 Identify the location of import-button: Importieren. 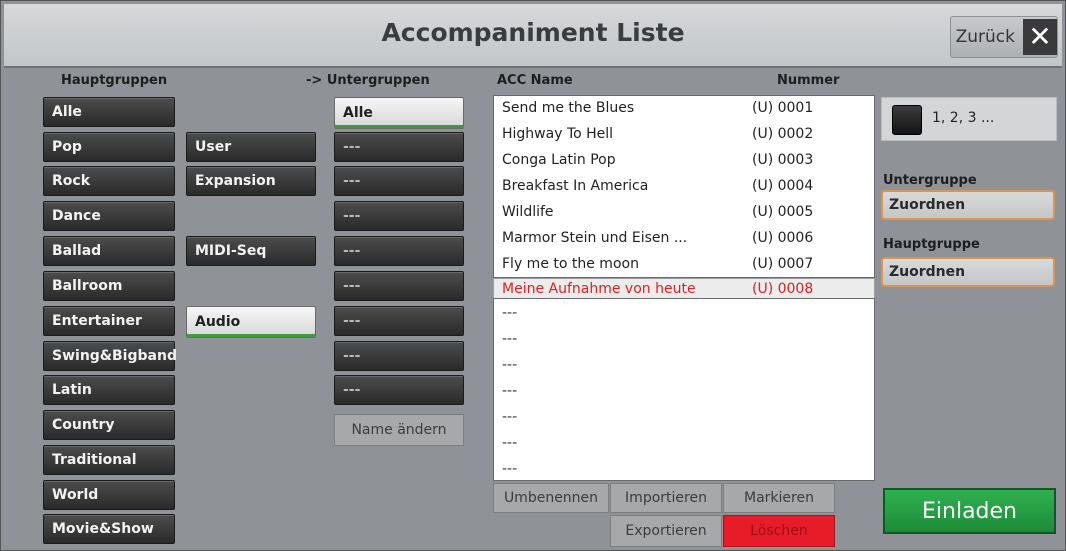
(666, 498).